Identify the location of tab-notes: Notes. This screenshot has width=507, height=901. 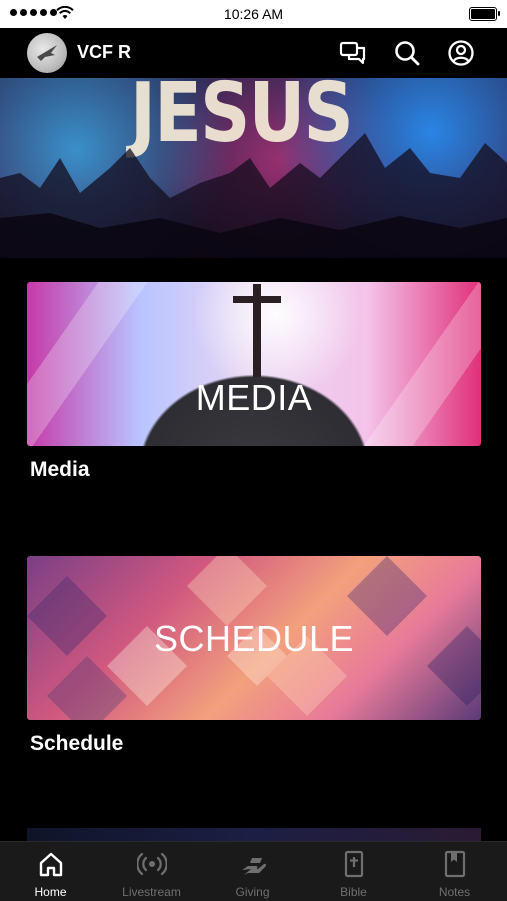
(454, 871).